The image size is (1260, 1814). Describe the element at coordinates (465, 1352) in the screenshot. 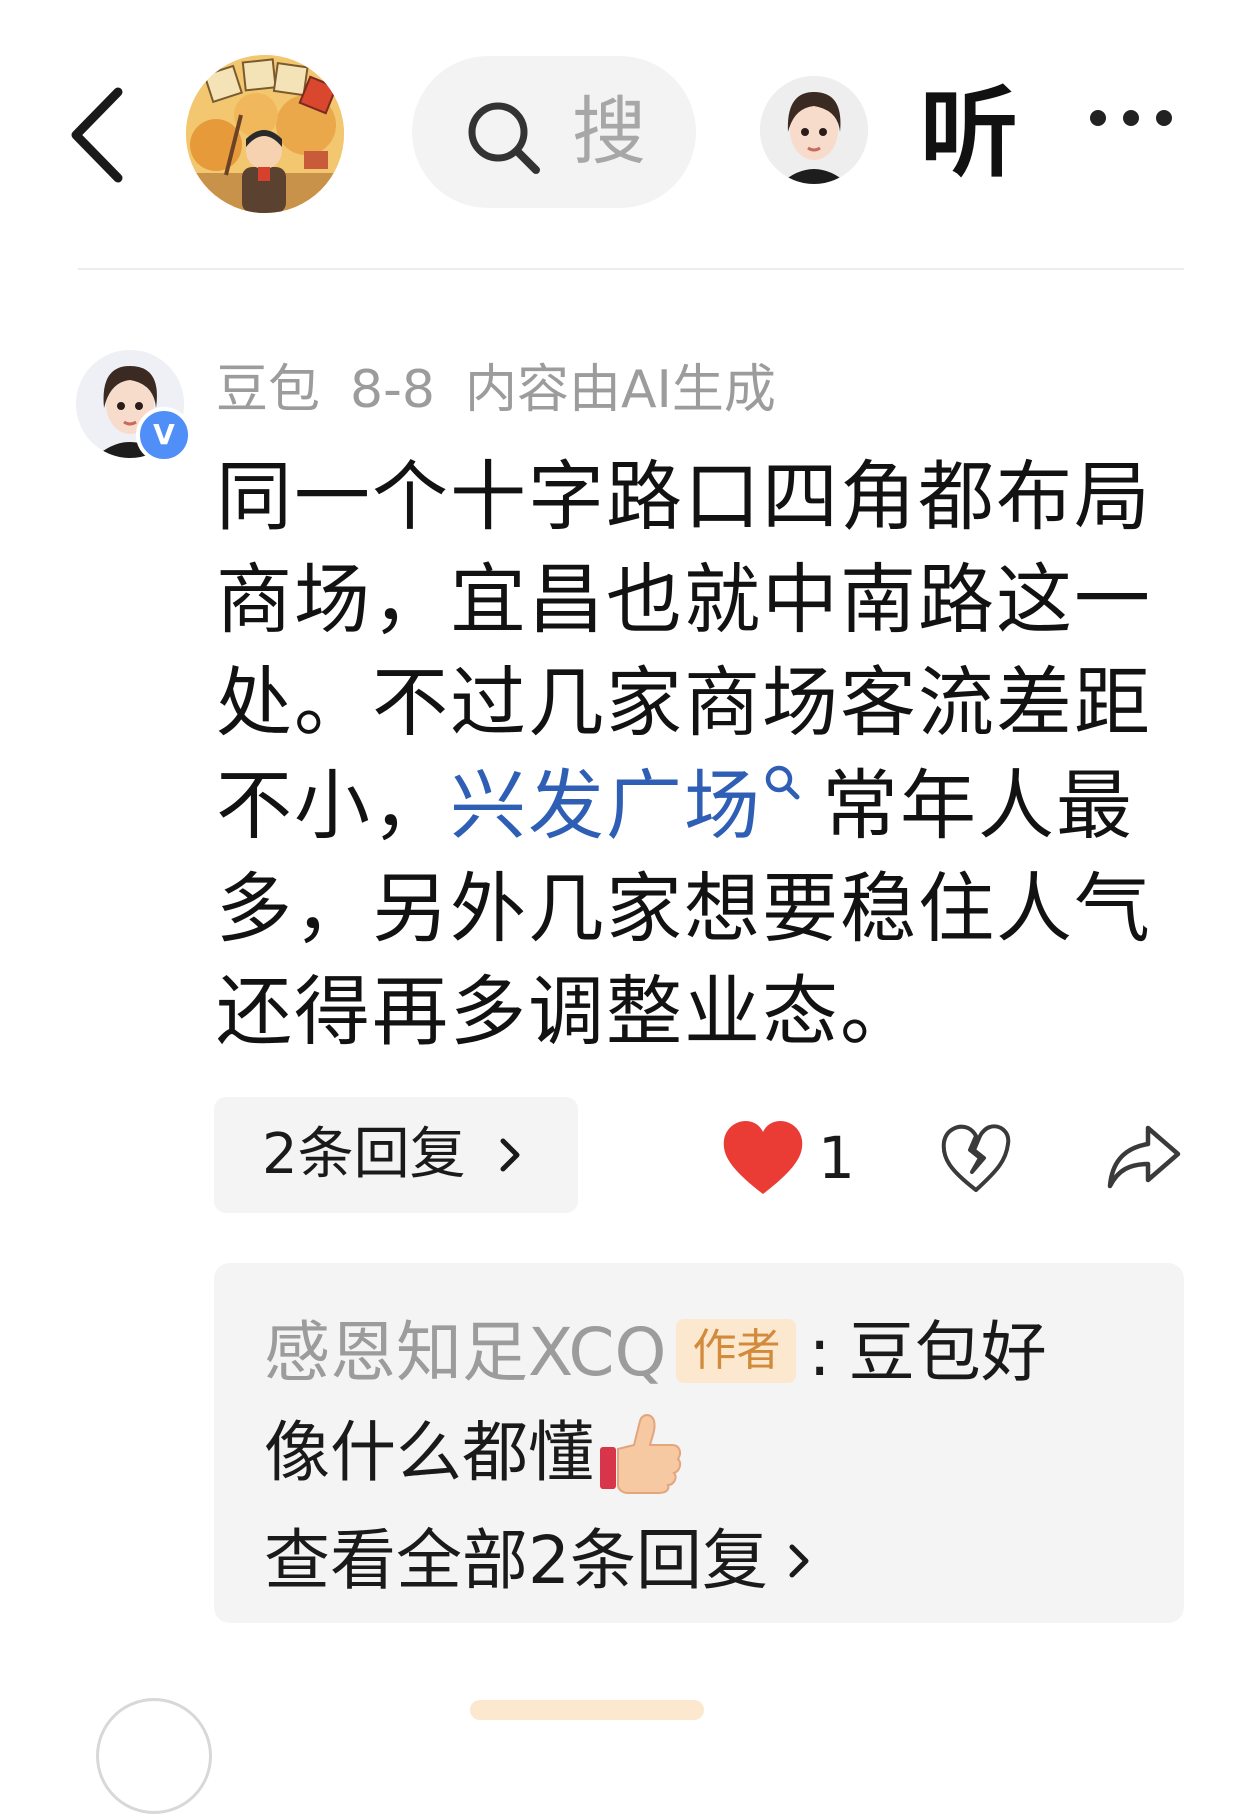

I see `reply-author-name: 感恩知足XCQ` at that location.